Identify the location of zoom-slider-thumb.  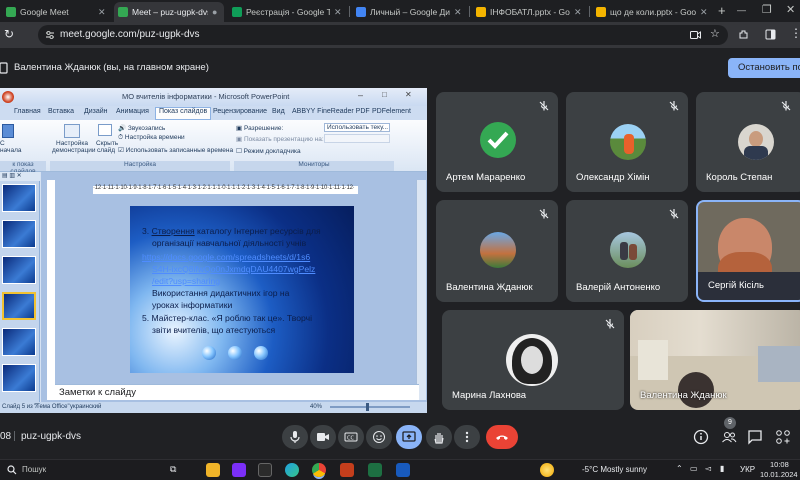
(367, 407).